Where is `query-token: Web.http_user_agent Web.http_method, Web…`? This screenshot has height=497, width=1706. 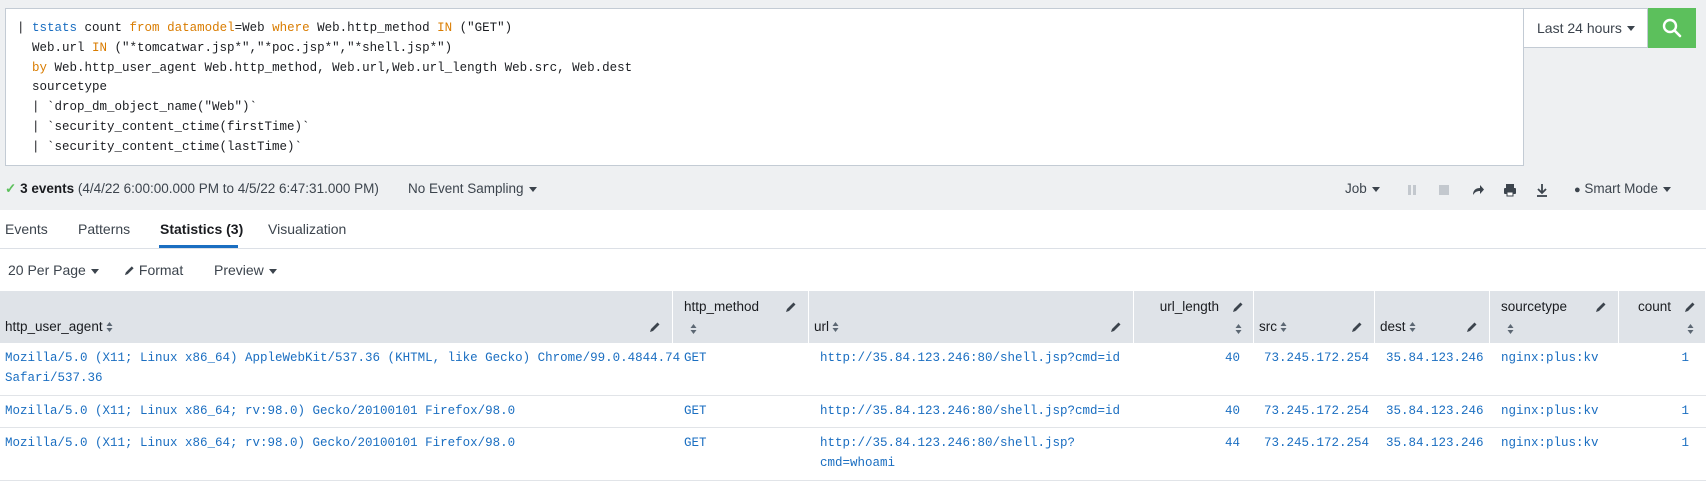
query-token: Web.http_user_agent Web.http_method, Web… is located at coordinates (340, 67).